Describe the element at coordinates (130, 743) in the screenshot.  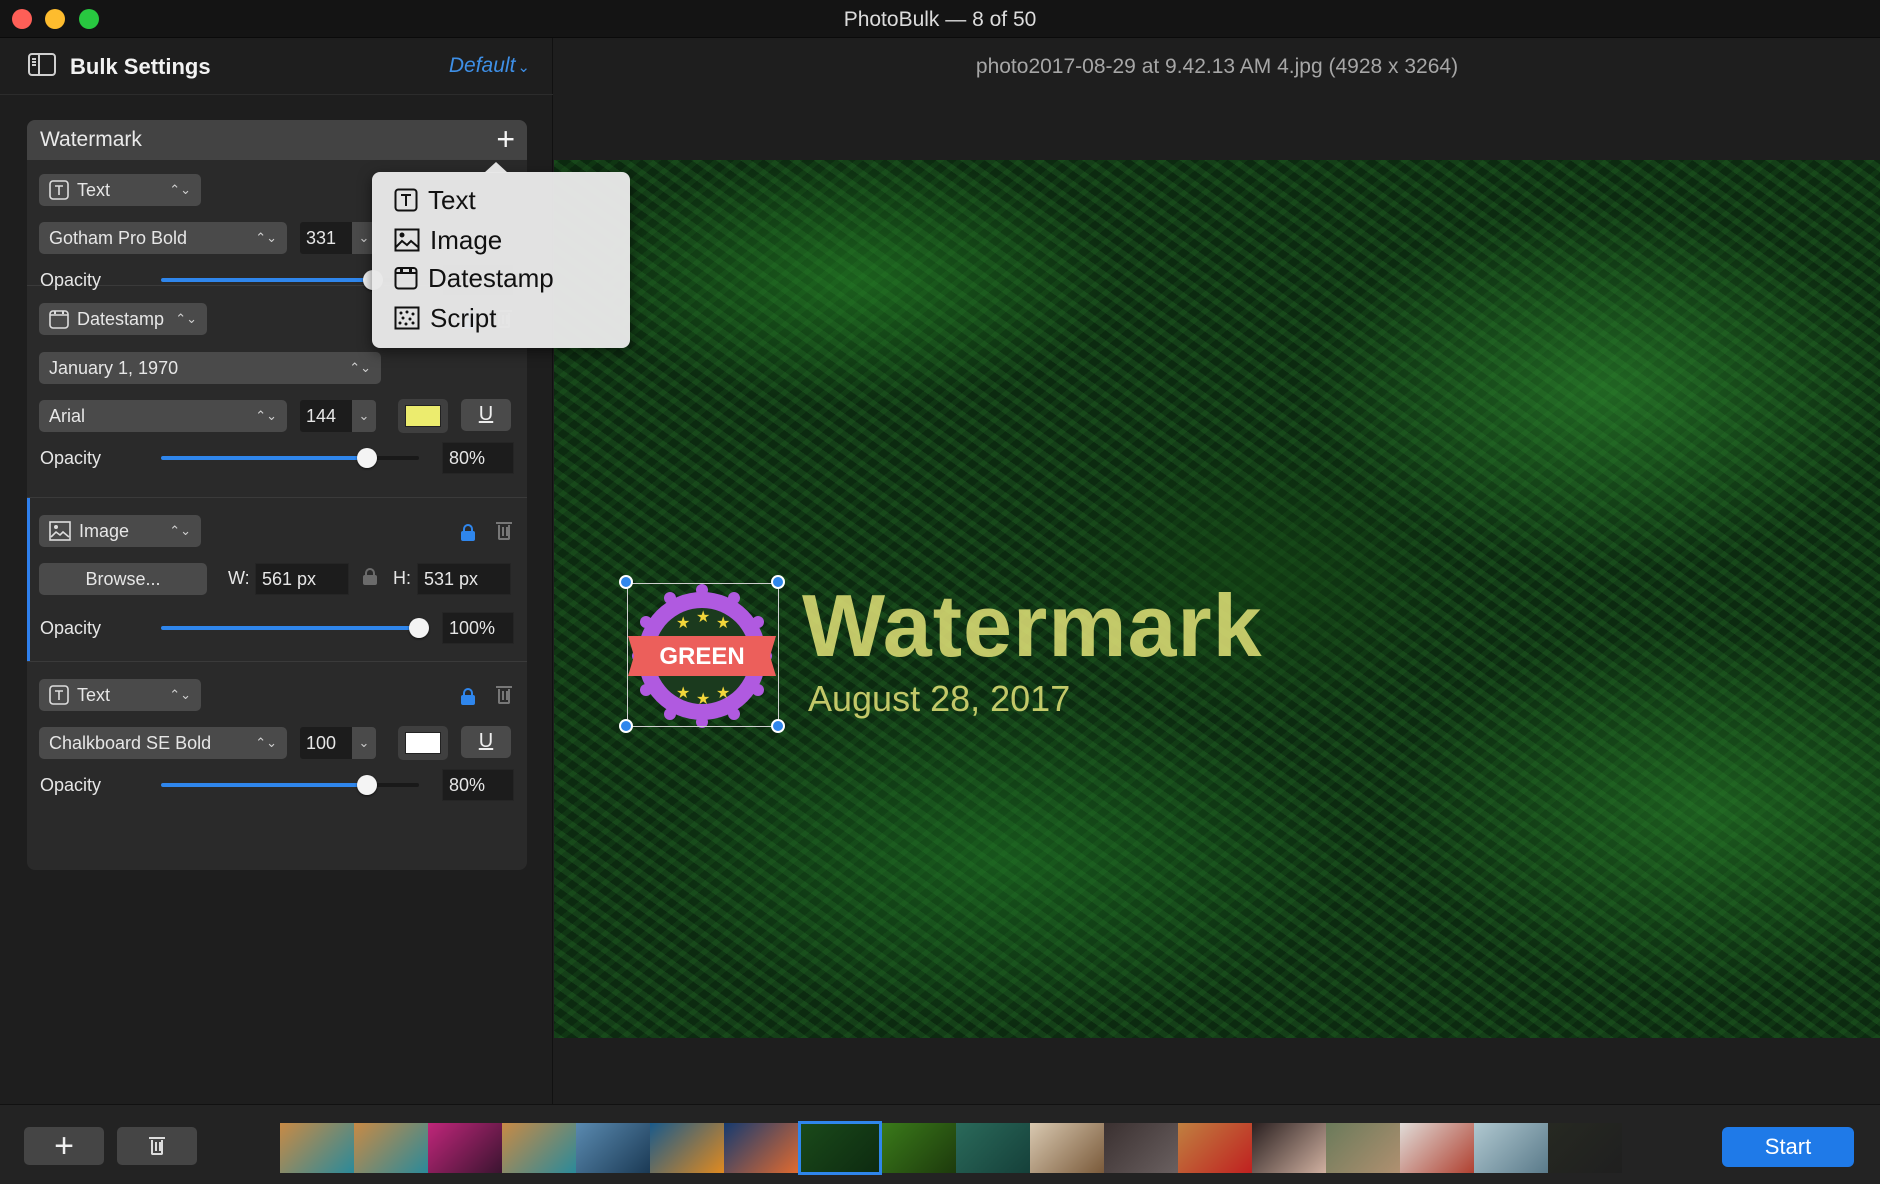
I see `font-label: Chalkboard SE Bold` at that location.